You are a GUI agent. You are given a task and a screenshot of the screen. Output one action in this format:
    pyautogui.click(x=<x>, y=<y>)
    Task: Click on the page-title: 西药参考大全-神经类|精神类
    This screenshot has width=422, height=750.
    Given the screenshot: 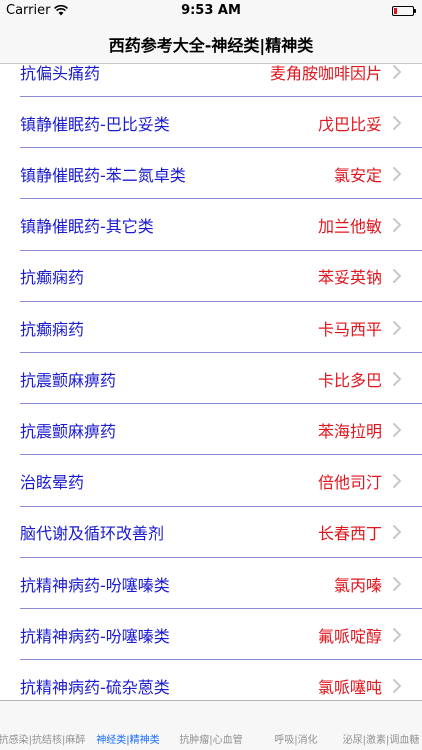 What is the action you would take?
    pyautogui.click(x=211, y=45)
    